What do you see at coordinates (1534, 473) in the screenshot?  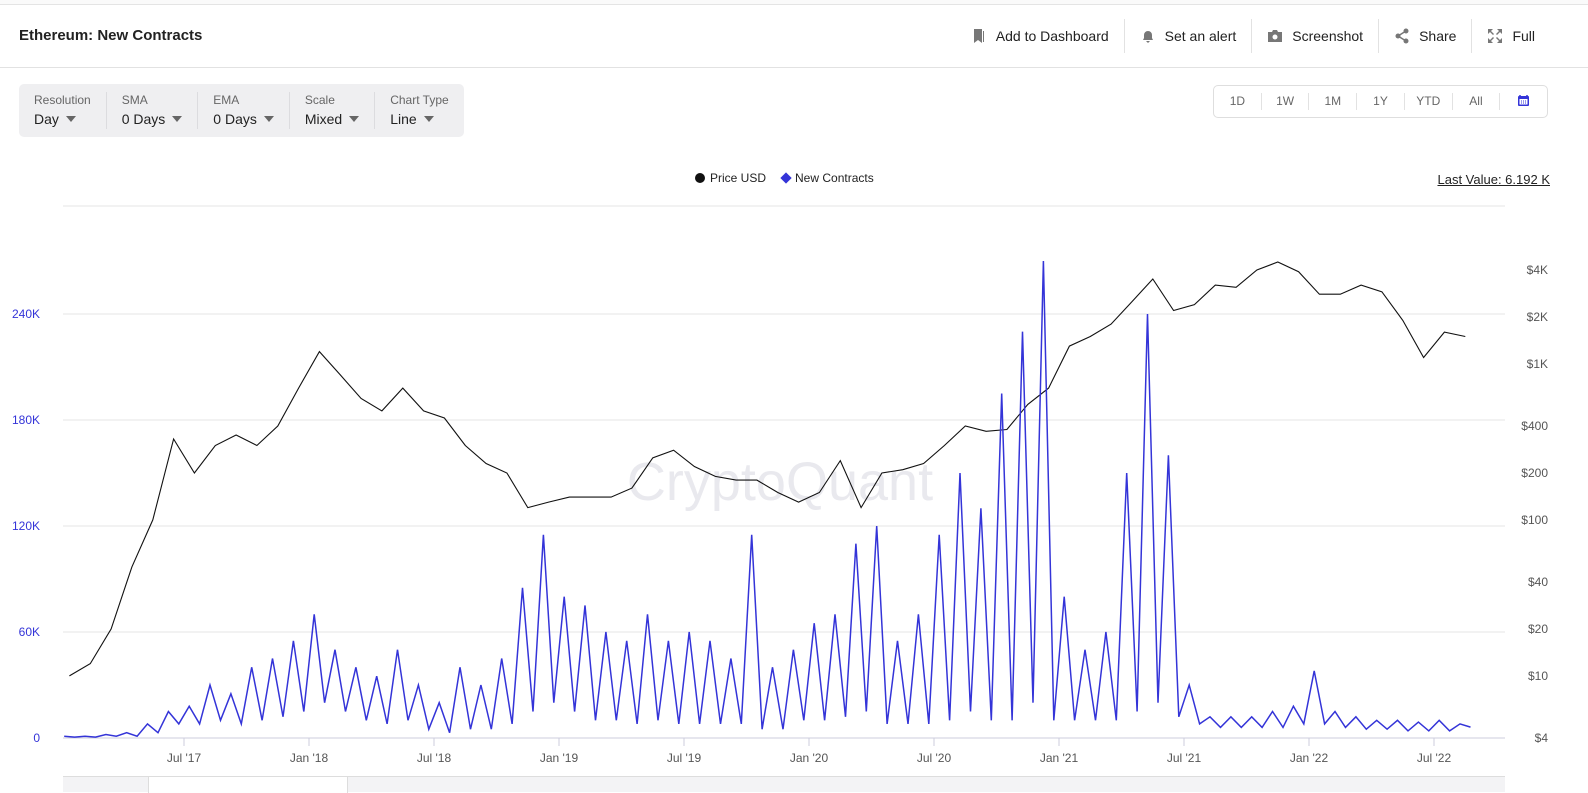 I see `right-axis-tick-label: $200` at bounding box center [1534, 473].